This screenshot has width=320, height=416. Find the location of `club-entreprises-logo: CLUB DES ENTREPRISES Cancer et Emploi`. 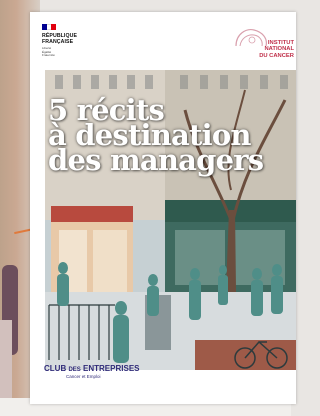

club-entreprises-logo: CLUB DES ENTREPRISES Cancer et Emploi is located at coordinates (92, 371).